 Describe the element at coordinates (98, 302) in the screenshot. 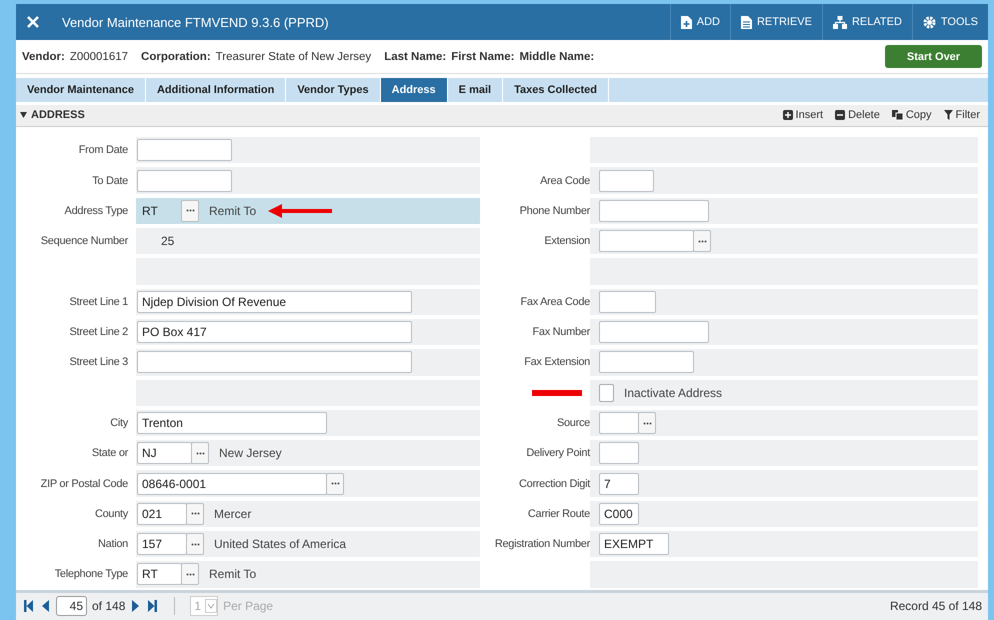

I see `field-label: Street Line 1` at that location.